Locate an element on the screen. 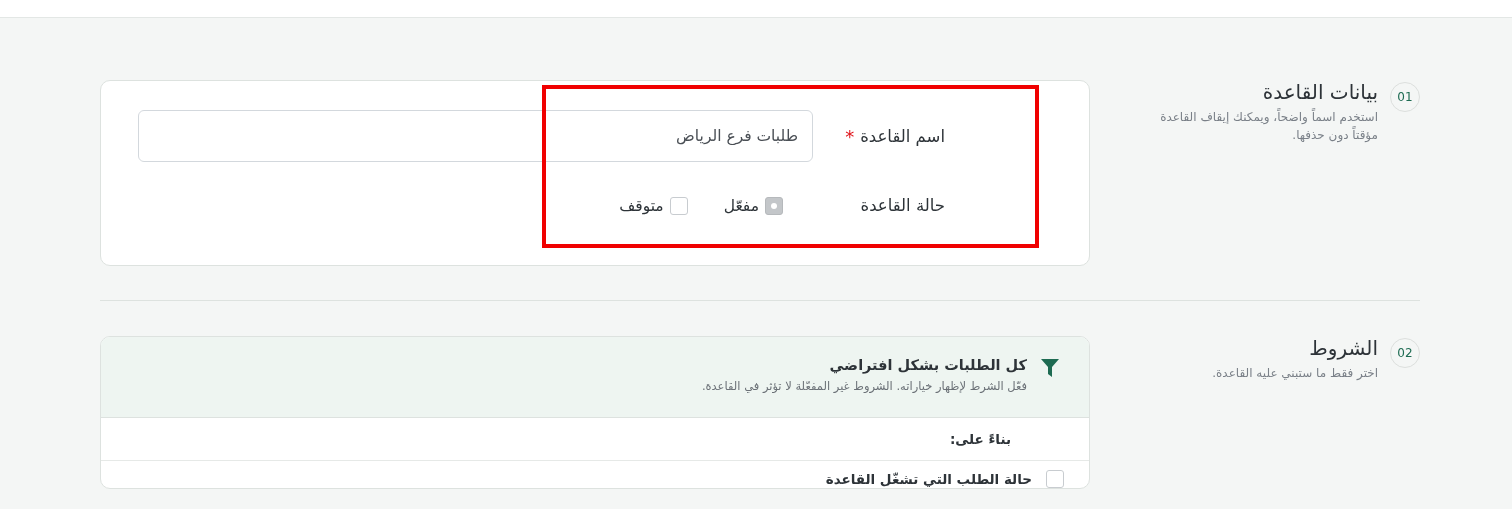 The image size is (1512, 509). filter-icon is located at coordinates (1050, 368).